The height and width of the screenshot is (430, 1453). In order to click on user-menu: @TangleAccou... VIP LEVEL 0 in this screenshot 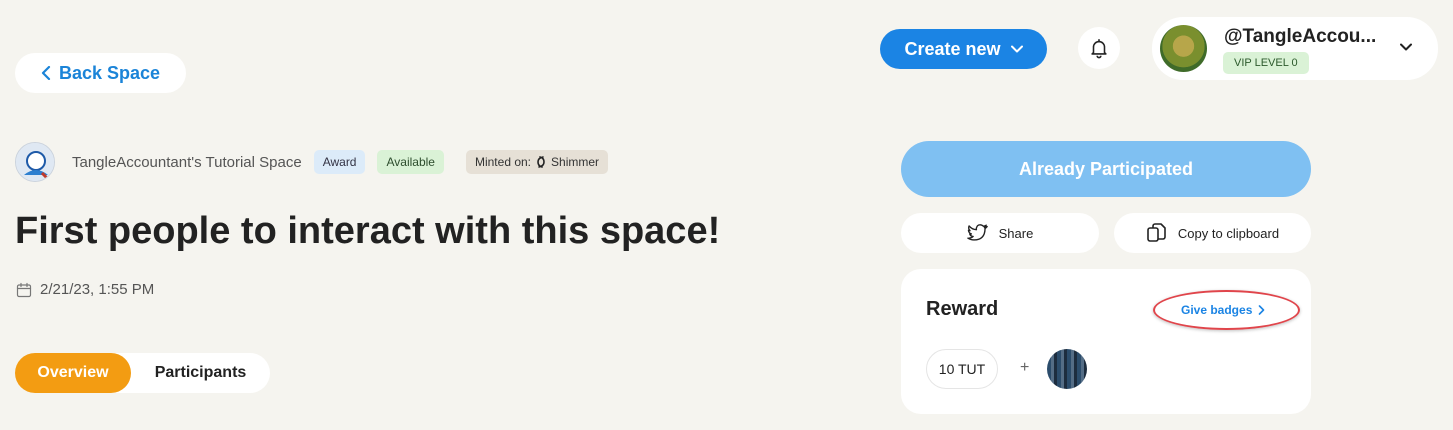, I will do `click(1295, 48)`.